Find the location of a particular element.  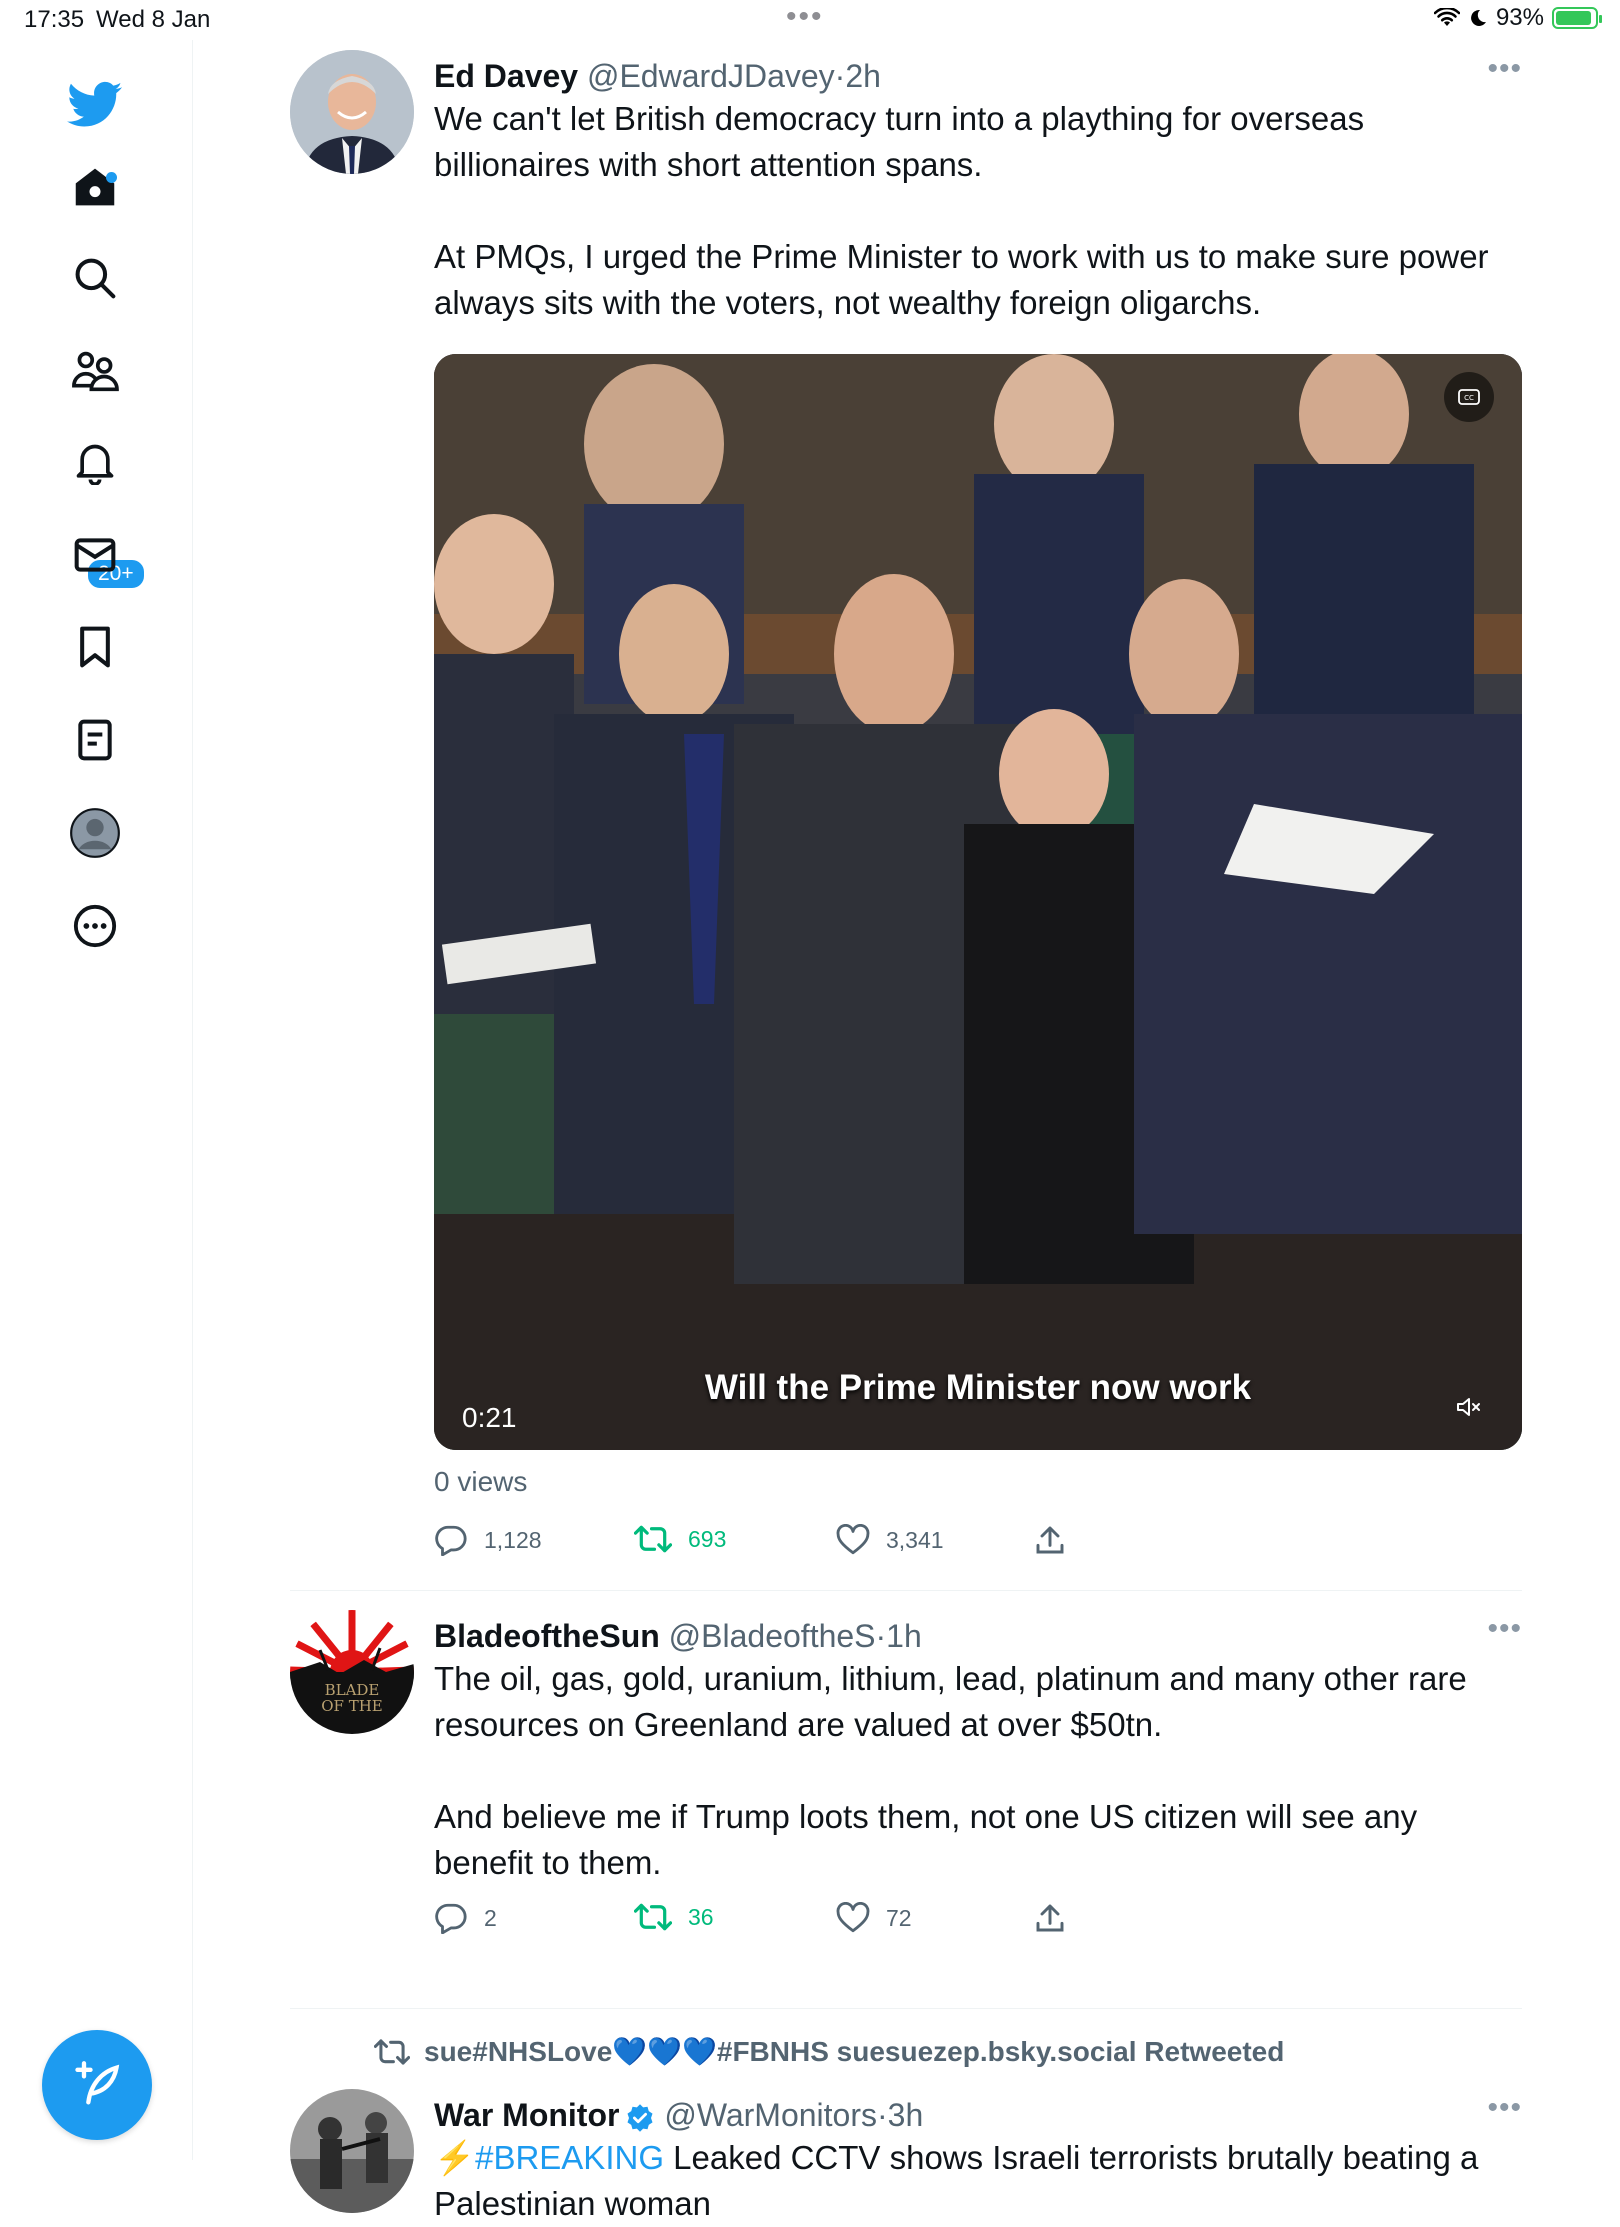

retweet-button: 36 is located at coordinates (674, 1917).